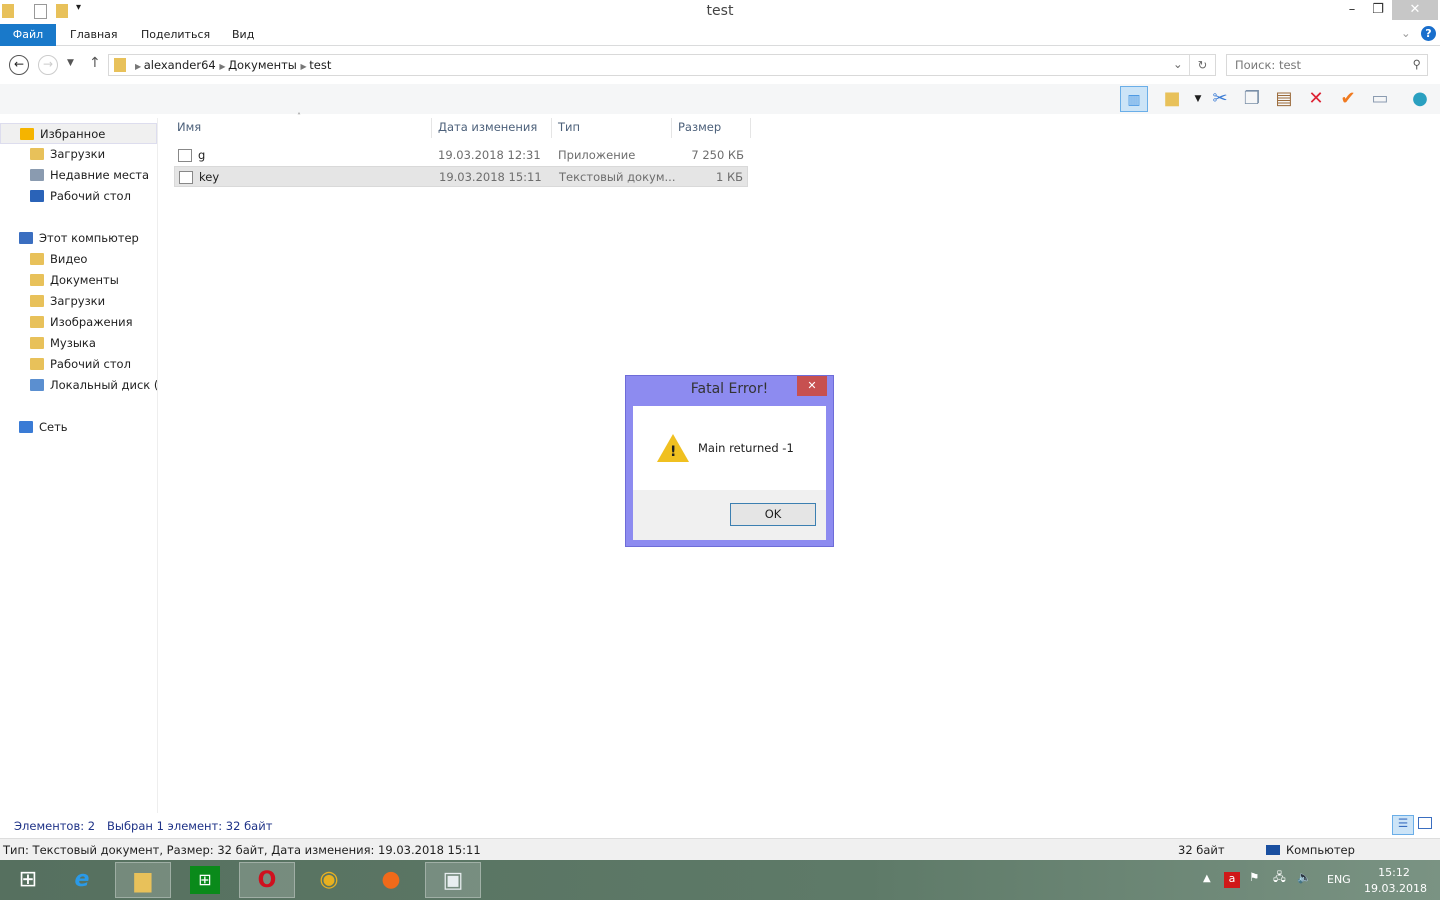 This screenshot has height=900, width=1440. Describe the element at coordinates (1202, 65) in the screenshot. I see `refresh-button: ↻` at that location.